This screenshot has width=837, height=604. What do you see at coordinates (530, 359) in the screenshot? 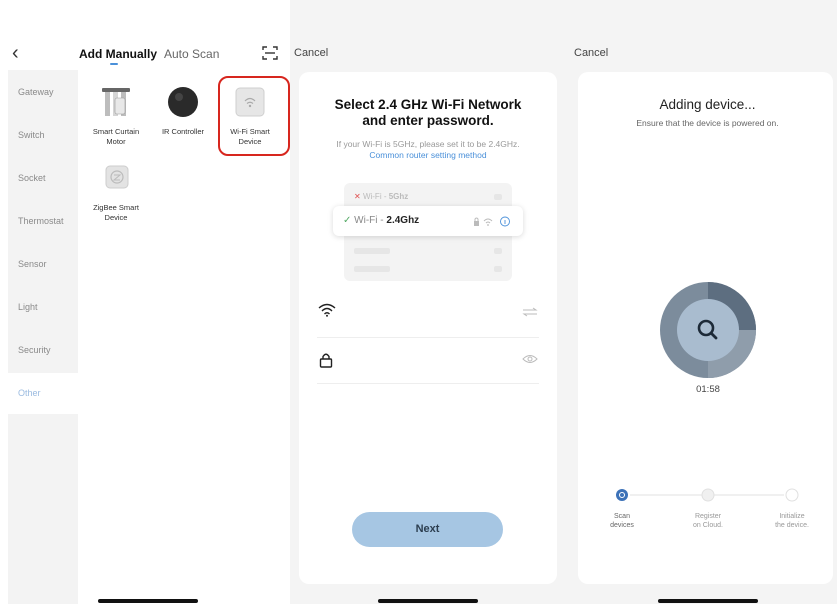
I see `eye-icon` at bounding box center [530, 359].